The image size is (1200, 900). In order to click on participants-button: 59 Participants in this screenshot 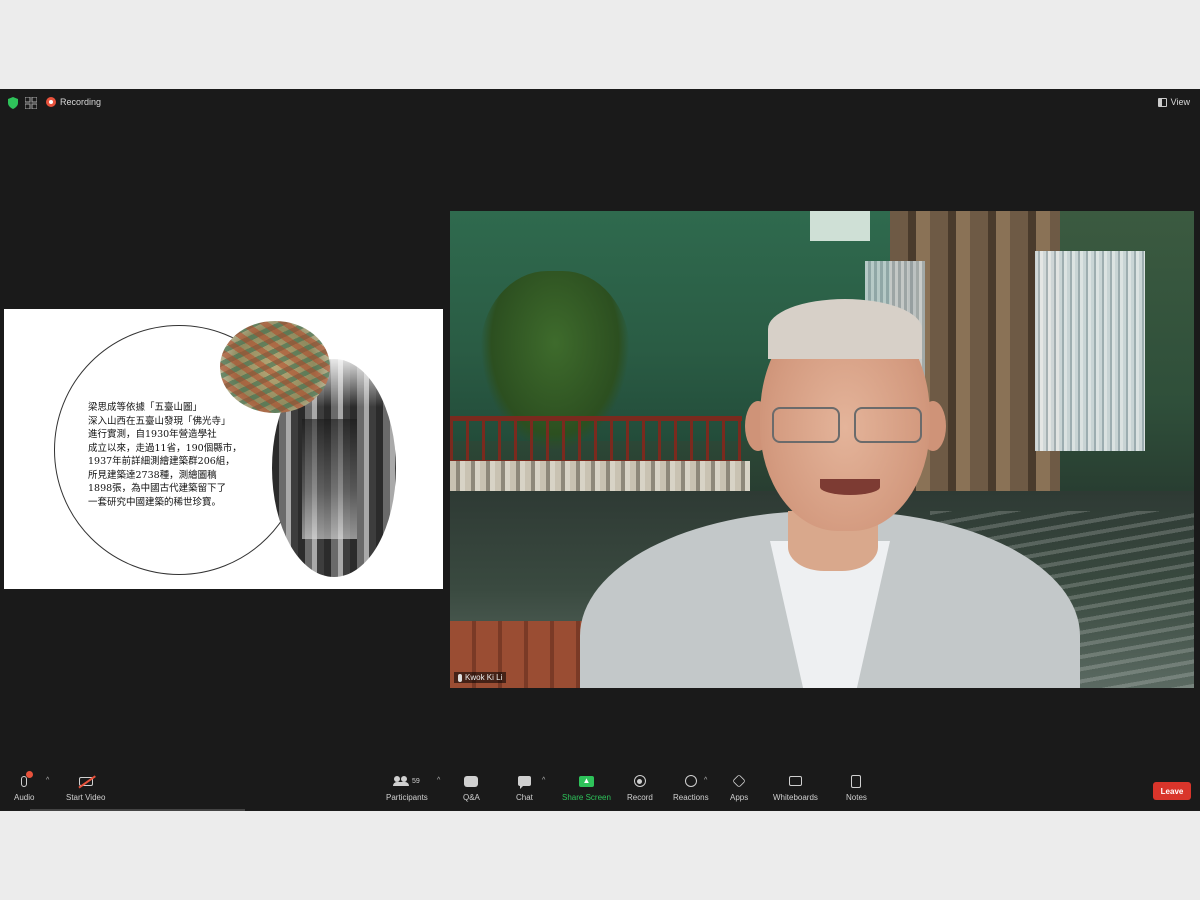, I will do `click(407, 787)`.